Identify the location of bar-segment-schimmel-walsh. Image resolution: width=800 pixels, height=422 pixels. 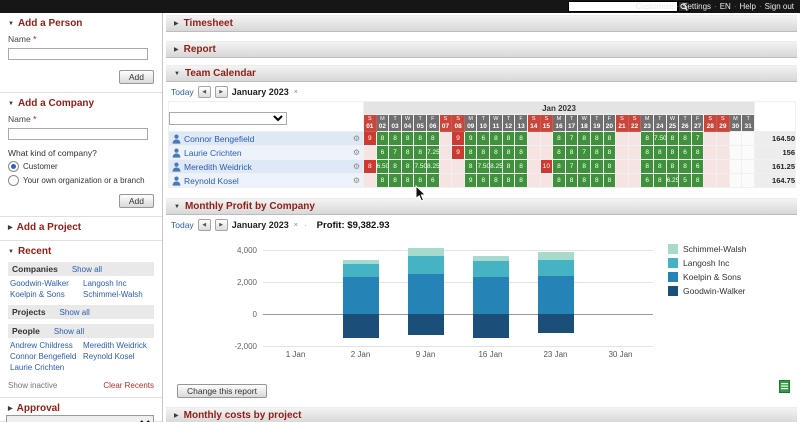
(360, 262).